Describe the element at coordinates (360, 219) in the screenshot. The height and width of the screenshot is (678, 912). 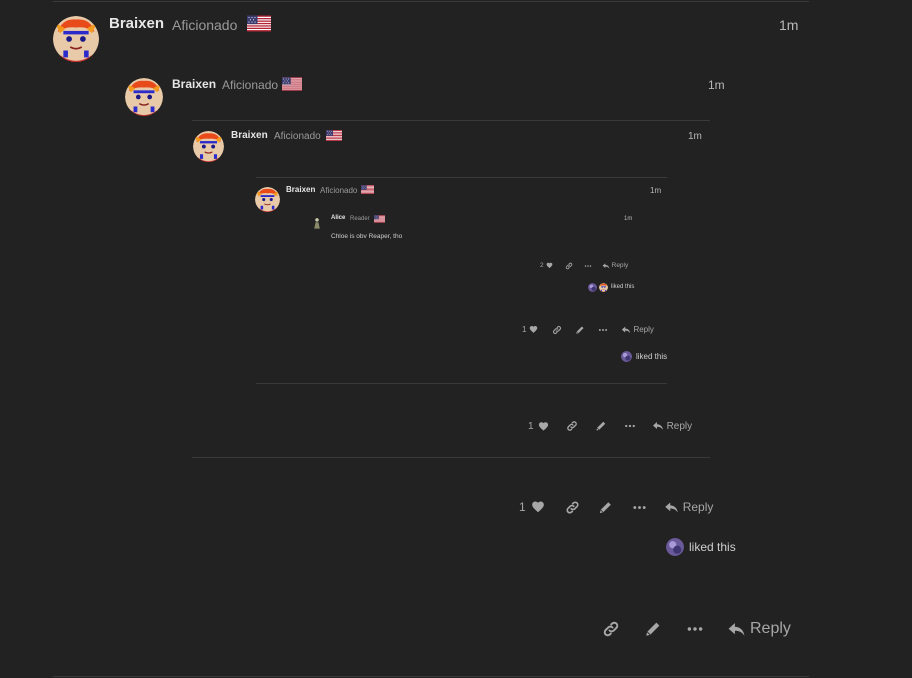
I see `post-user-title: Reader` at that location.